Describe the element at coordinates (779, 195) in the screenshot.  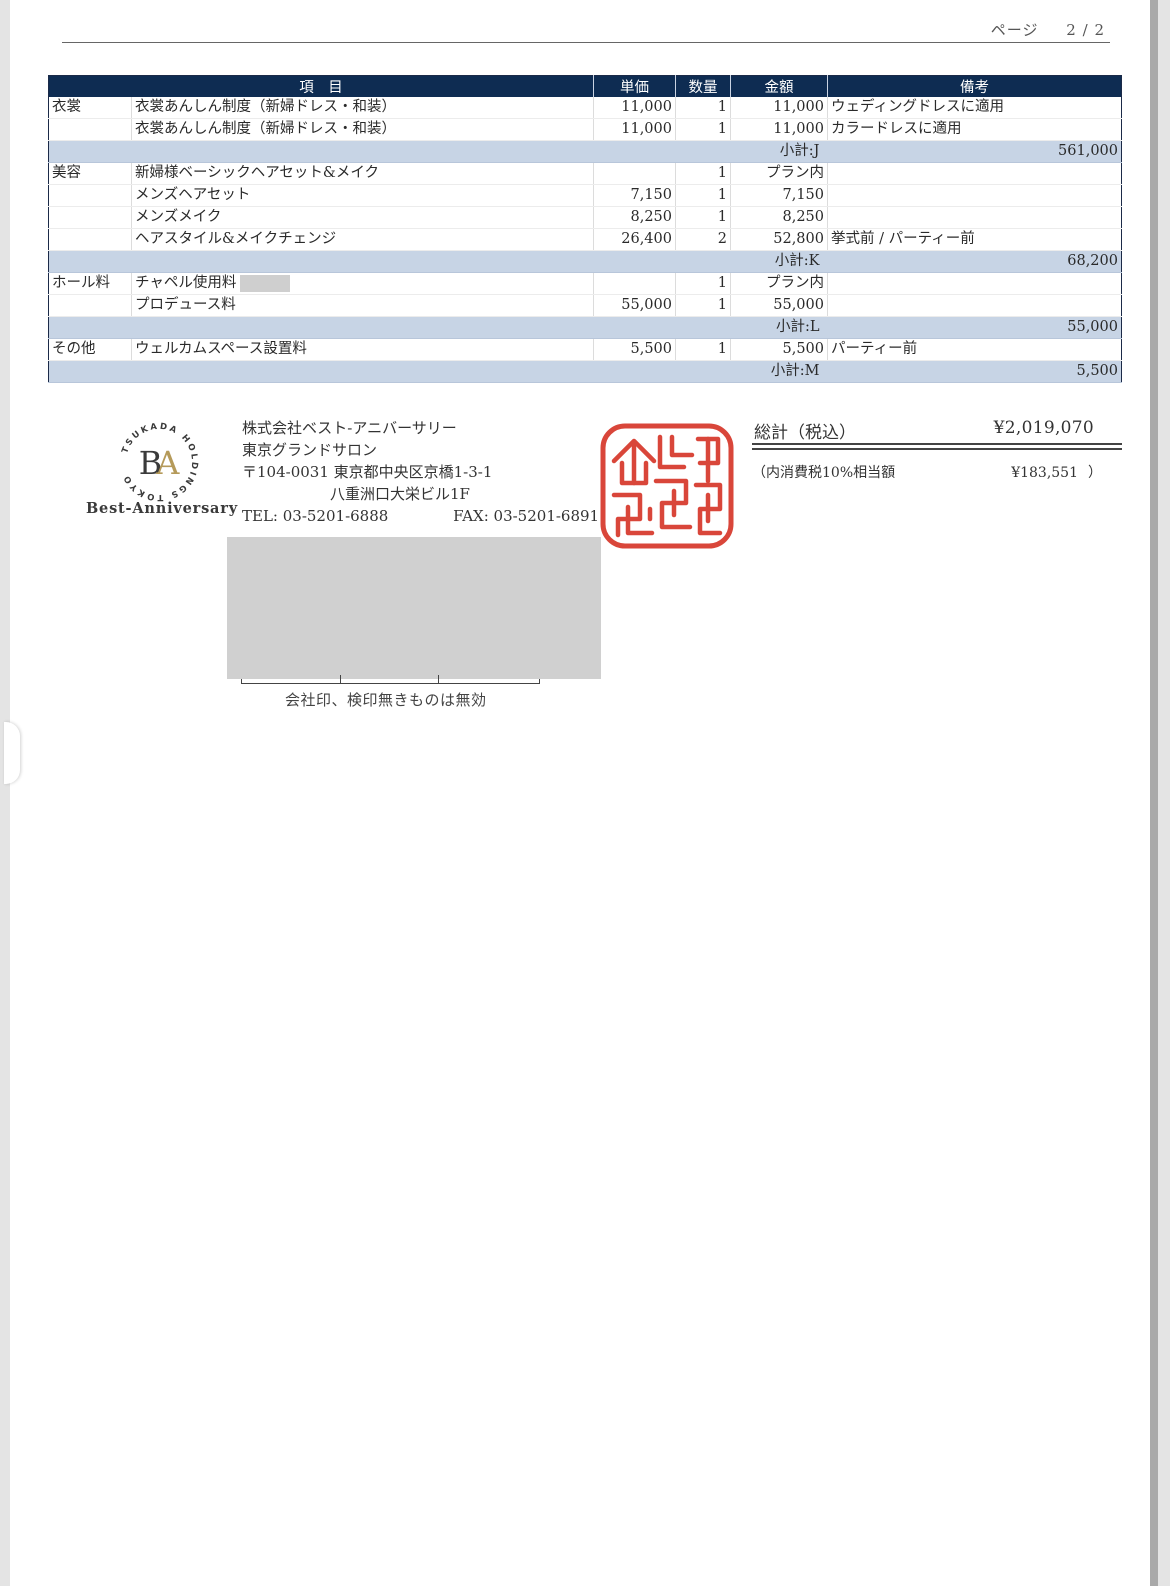
I see `row-amount: 7,150` at that location.